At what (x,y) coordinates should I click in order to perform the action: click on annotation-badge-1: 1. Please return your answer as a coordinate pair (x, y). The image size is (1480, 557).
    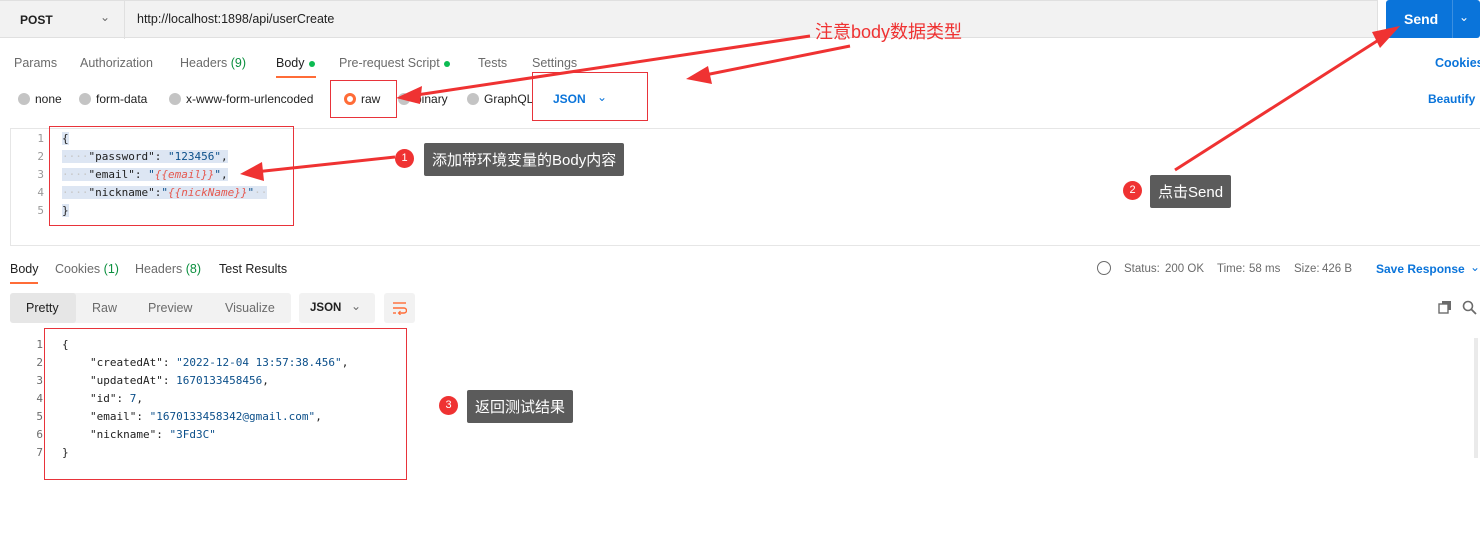
    Looking at the image, I should click on (404, 158).